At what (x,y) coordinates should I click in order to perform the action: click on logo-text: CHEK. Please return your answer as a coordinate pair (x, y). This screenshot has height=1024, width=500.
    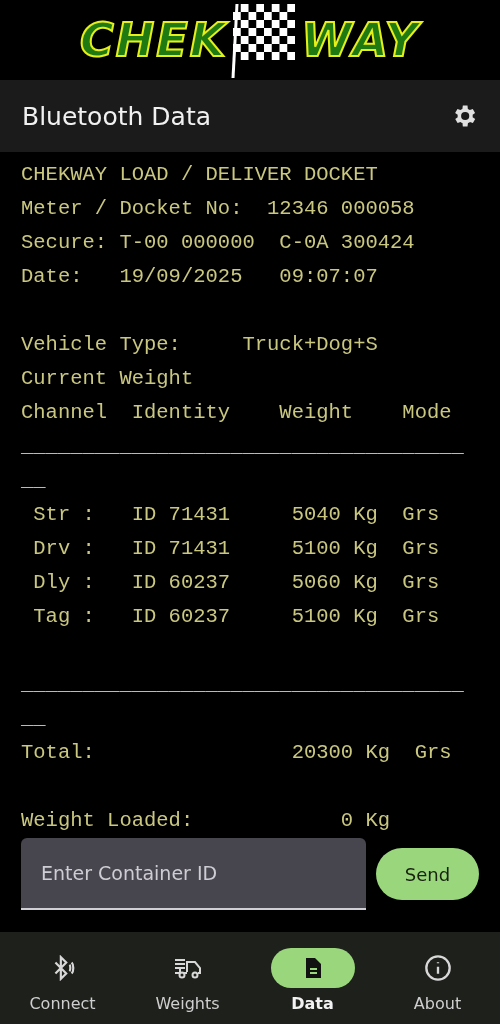
    Looking at the image, I should click on (153, 40).